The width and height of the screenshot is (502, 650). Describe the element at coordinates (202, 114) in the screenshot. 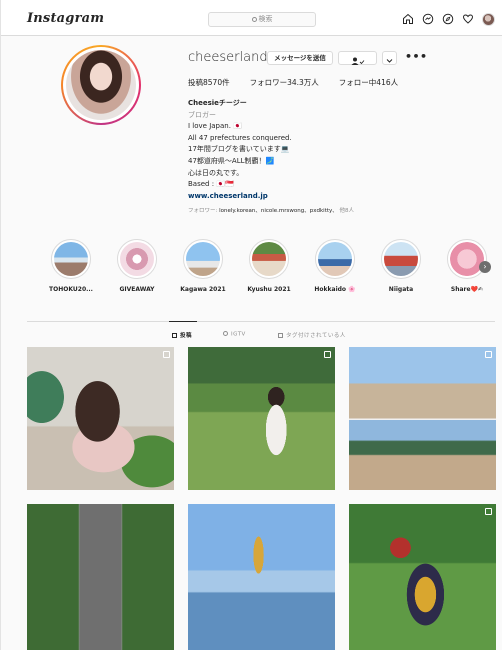

I see `bio-category: ブロガー` at that location.